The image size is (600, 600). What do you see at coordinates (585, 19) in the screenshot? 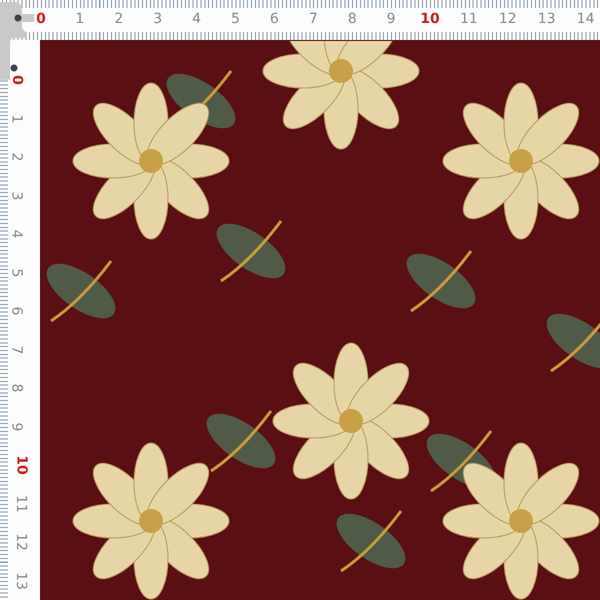
I see `ruler-number: 14` at bounding box center [585, 19].